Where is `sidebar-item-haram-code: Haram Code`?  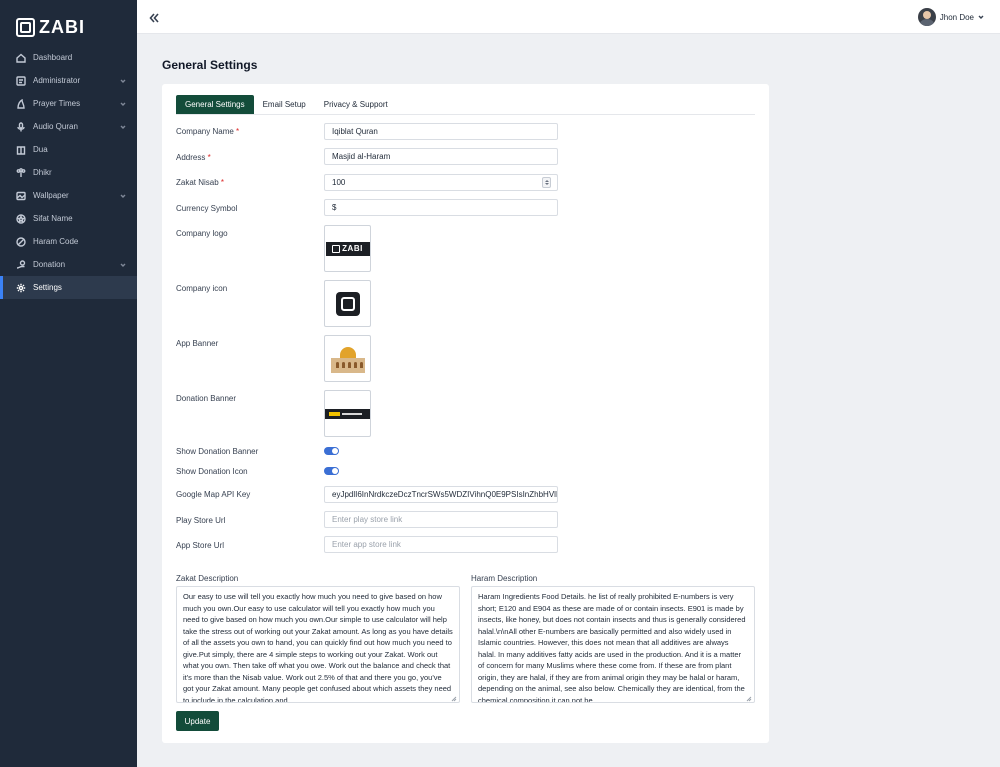
sidebar-item-haram-code: Haram Code is located at coordinates (68, 241).